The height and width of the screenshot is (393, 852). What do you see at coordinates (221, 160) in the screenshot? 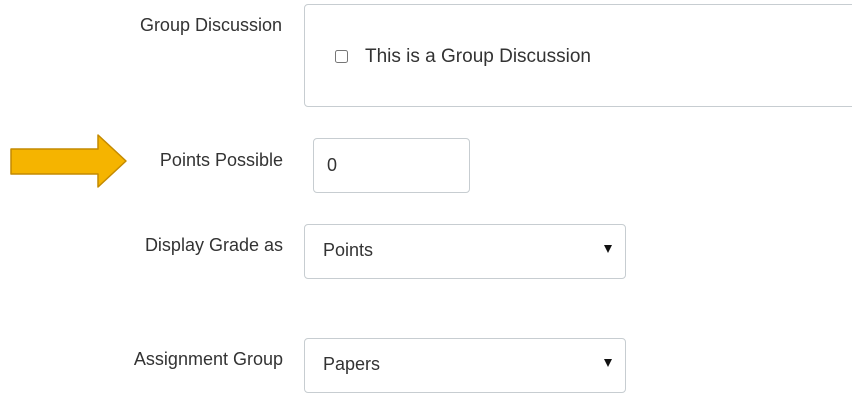
I see `points-possible-label: Points Possible` at bounding box center [221, 160].